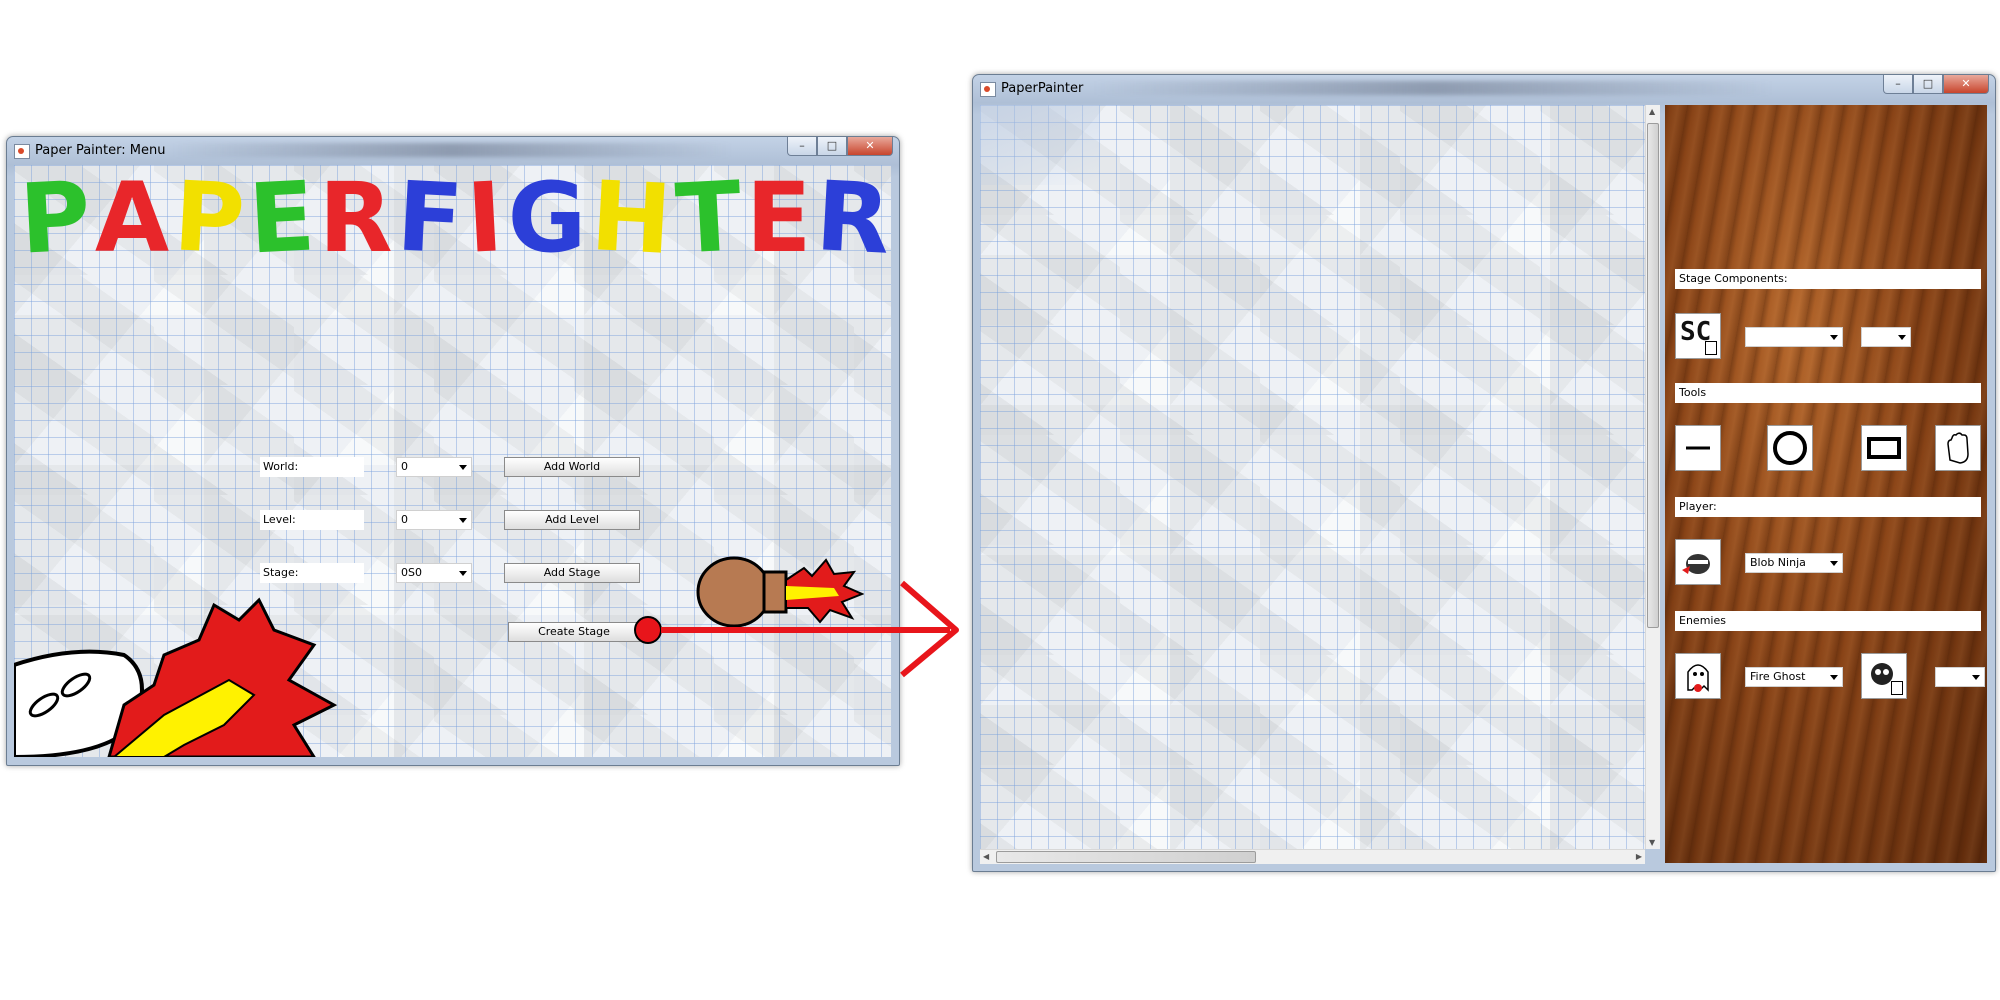  Describe the element at coordinates (1698, 336) in the screenshot. I see `stage-component-tool: SC` at that location.